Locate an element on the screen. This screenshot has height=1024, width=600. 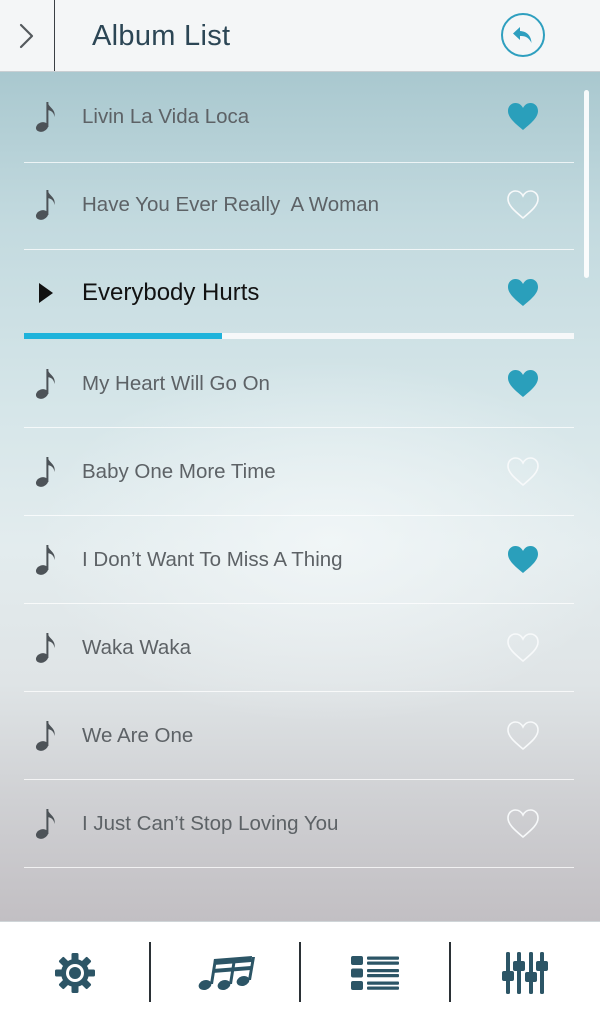
song-row: Livin La Vida Loca is located at coordinates (299, 117).